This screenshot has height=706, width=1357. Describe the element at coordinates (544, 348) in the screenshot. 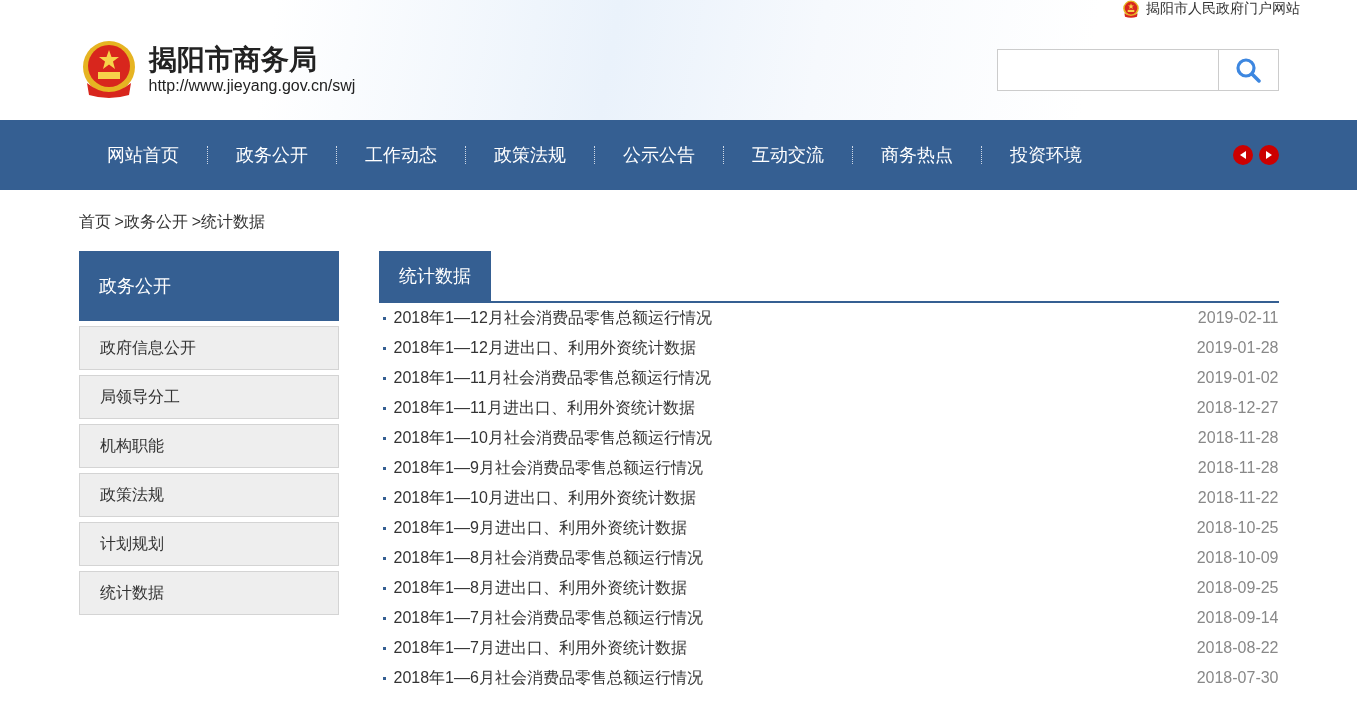

I see `article-link: 2018年1—12月进出口、利用外资统计数据` at that location.